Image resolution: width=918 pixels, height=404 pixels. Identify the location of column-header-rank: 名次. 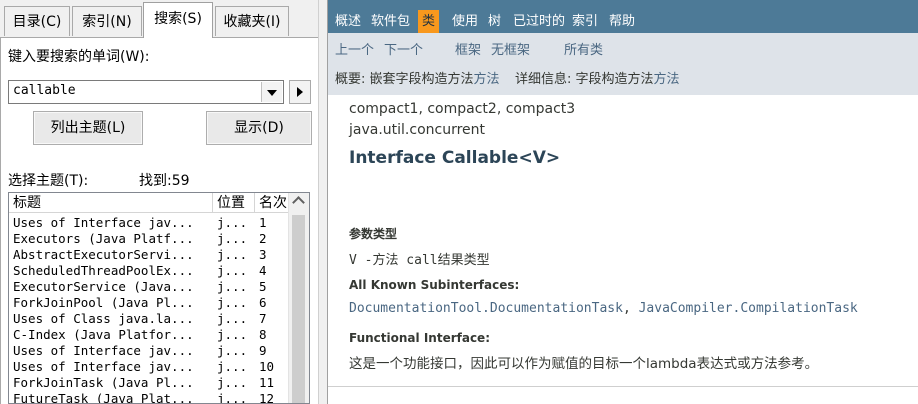
(272, 203).